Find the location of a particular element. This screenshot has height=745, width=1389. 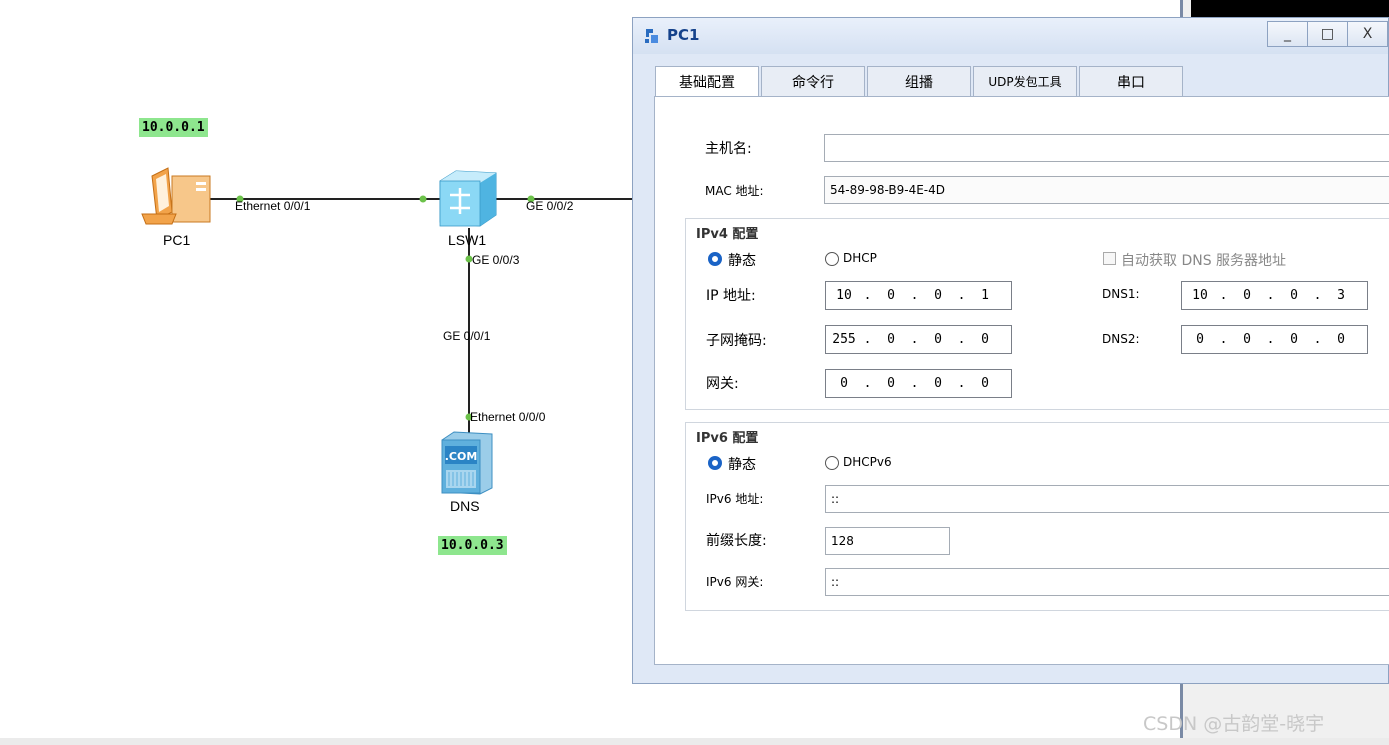

subnet-mask-input: 255. 0. 0. 0 is located at coordinates (918, 339).